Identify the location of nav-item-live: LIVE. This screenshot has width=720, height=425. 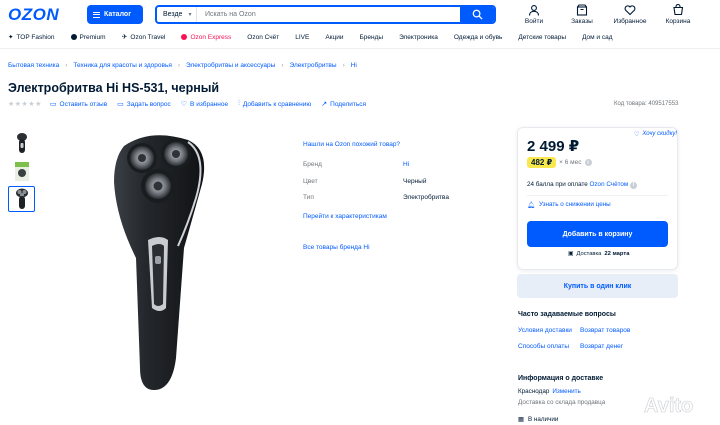
(302, 37).